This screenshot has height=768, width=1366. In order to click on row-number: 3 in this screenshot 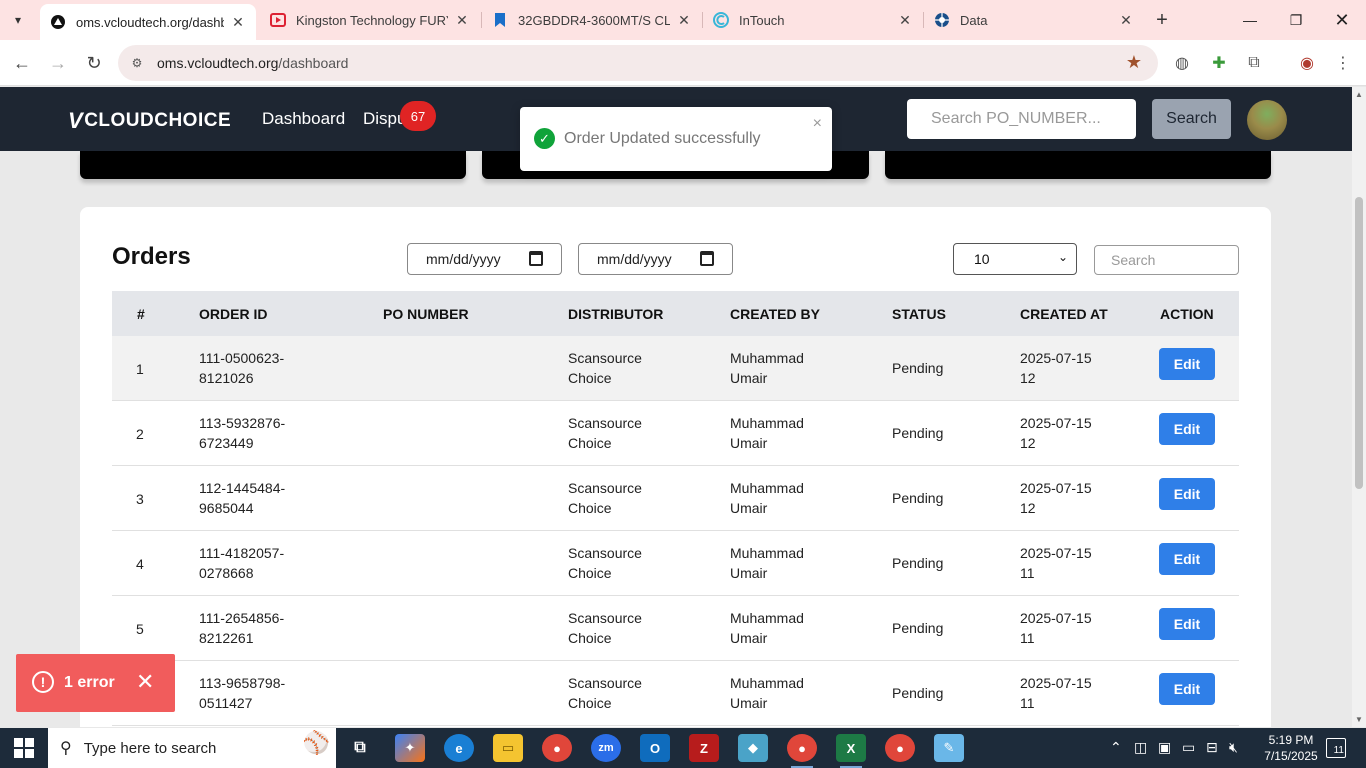, I will do `click(140, 499)`.